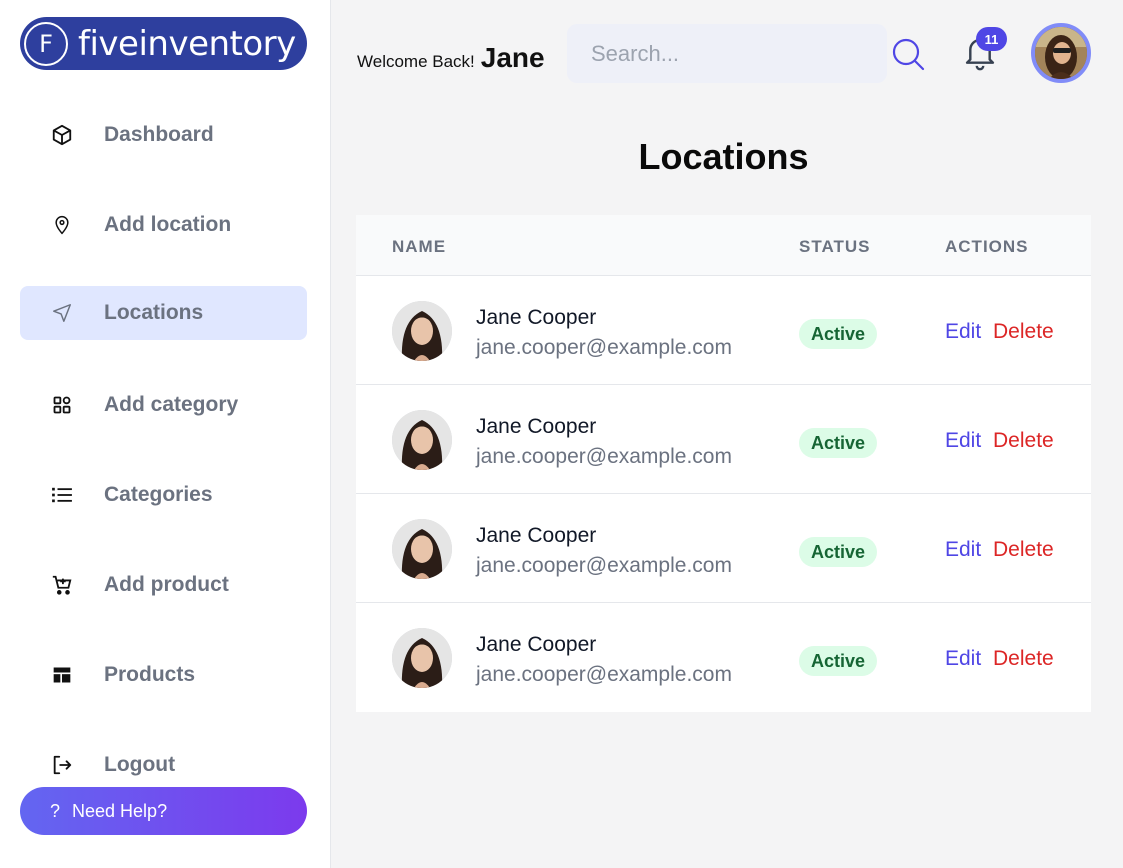 This screenshot has width=1123, height=868. Describe the element at coordinates (171, 404) in the screenshot. I see `sidebar-item-label: Add category` at that location.